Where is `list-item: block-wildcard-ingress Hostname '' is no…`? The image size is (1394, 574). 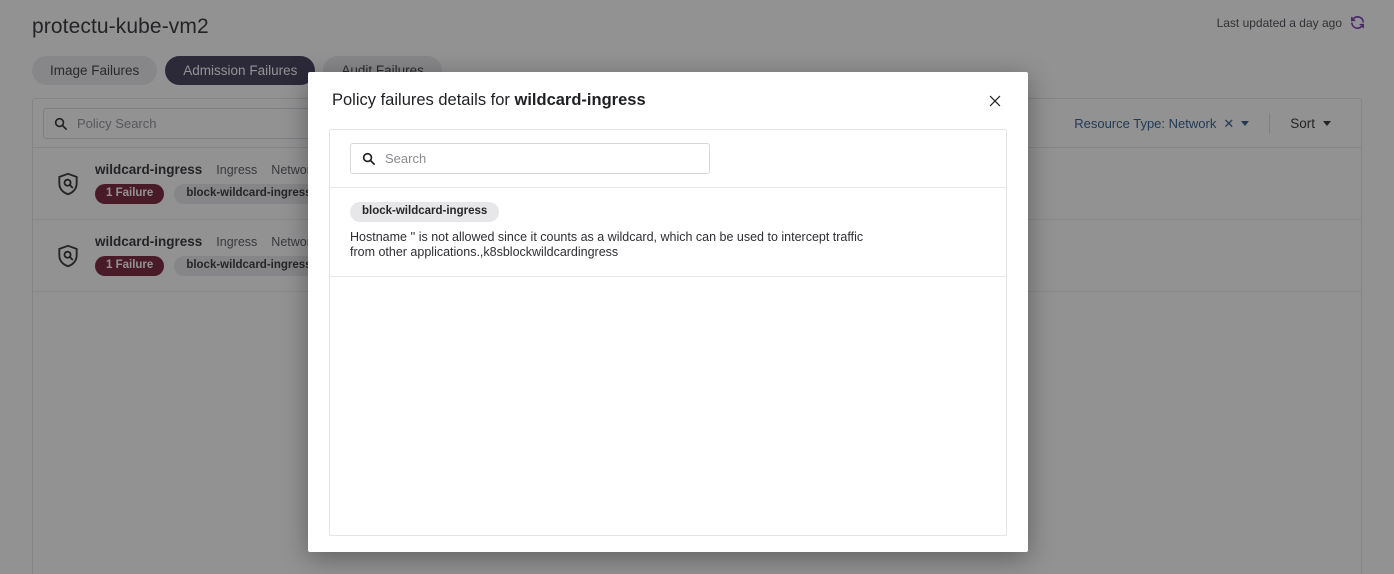 list-item: block-wildcard-ingress Hostname '' is no… is located at coordinates (668, 233).